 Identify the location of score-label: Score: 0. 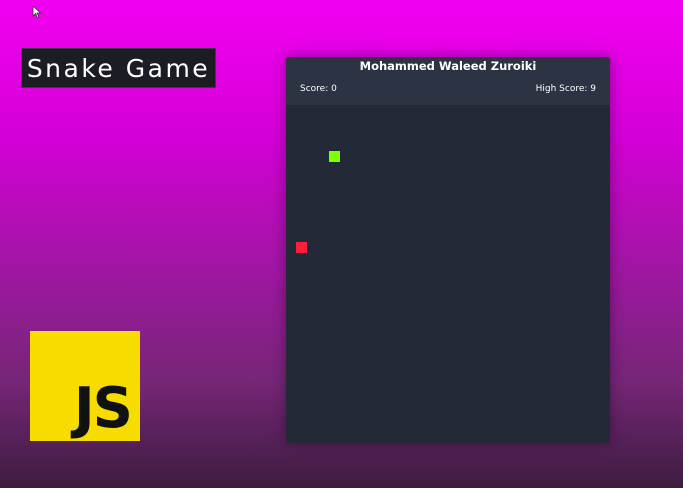
(318, 89).